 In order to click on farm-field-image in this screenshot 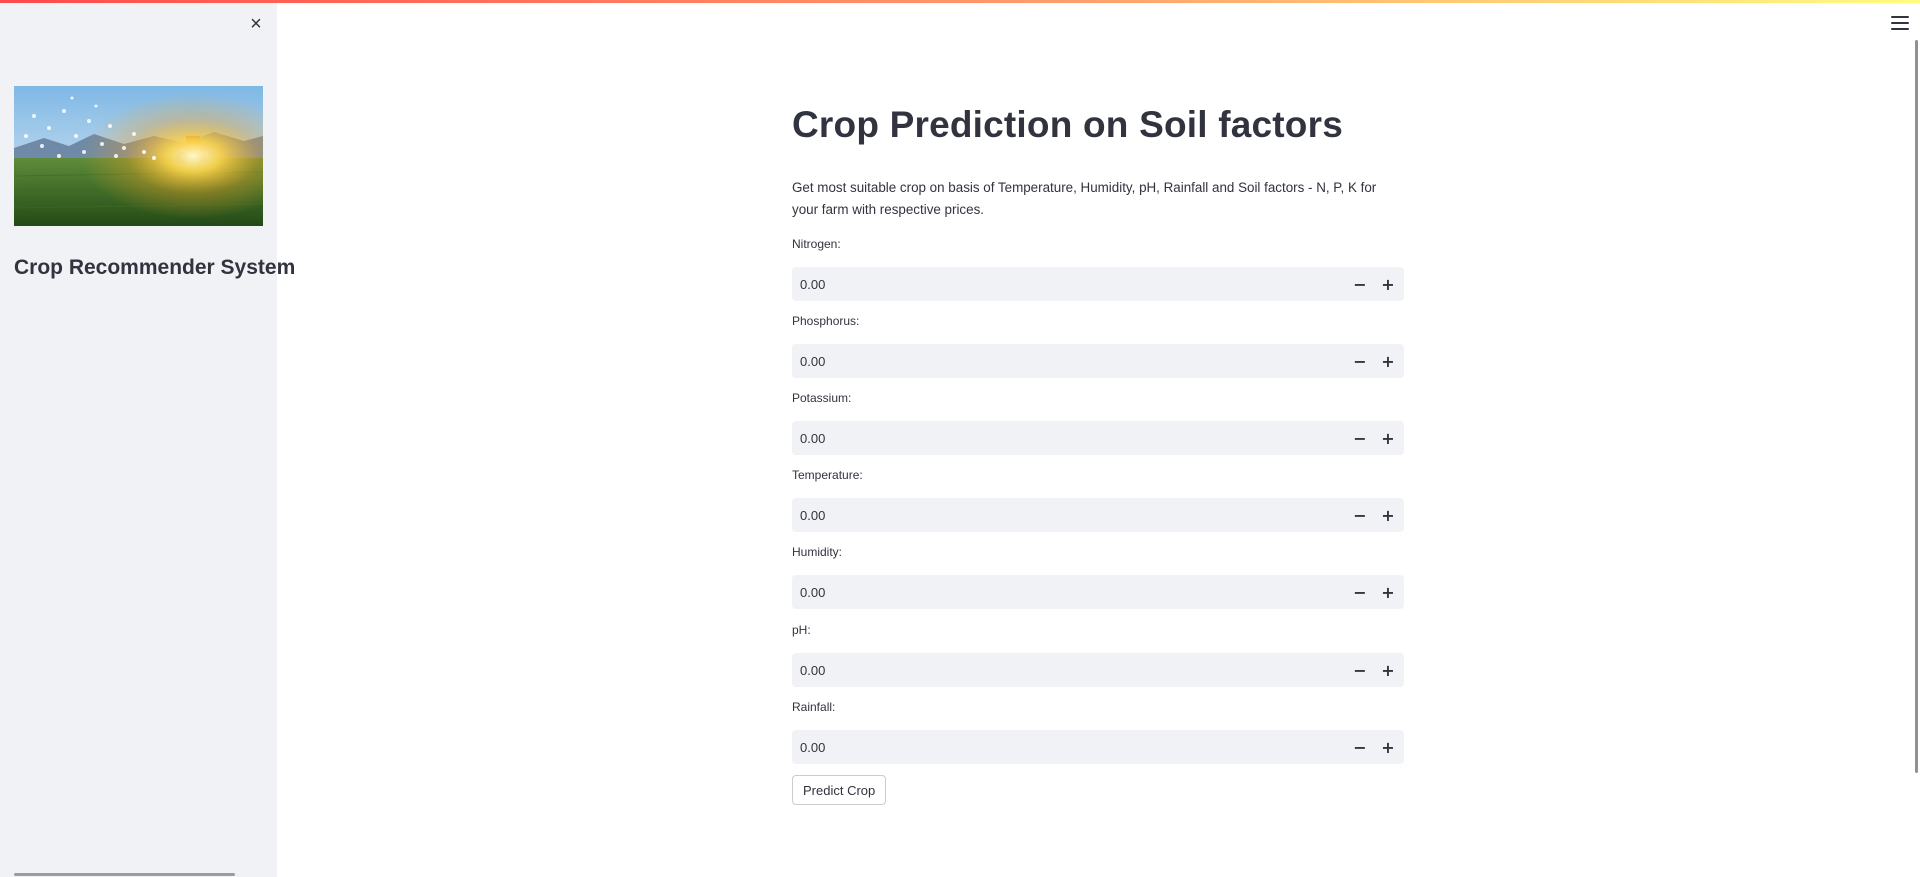, I will do `click(138, 156)`.